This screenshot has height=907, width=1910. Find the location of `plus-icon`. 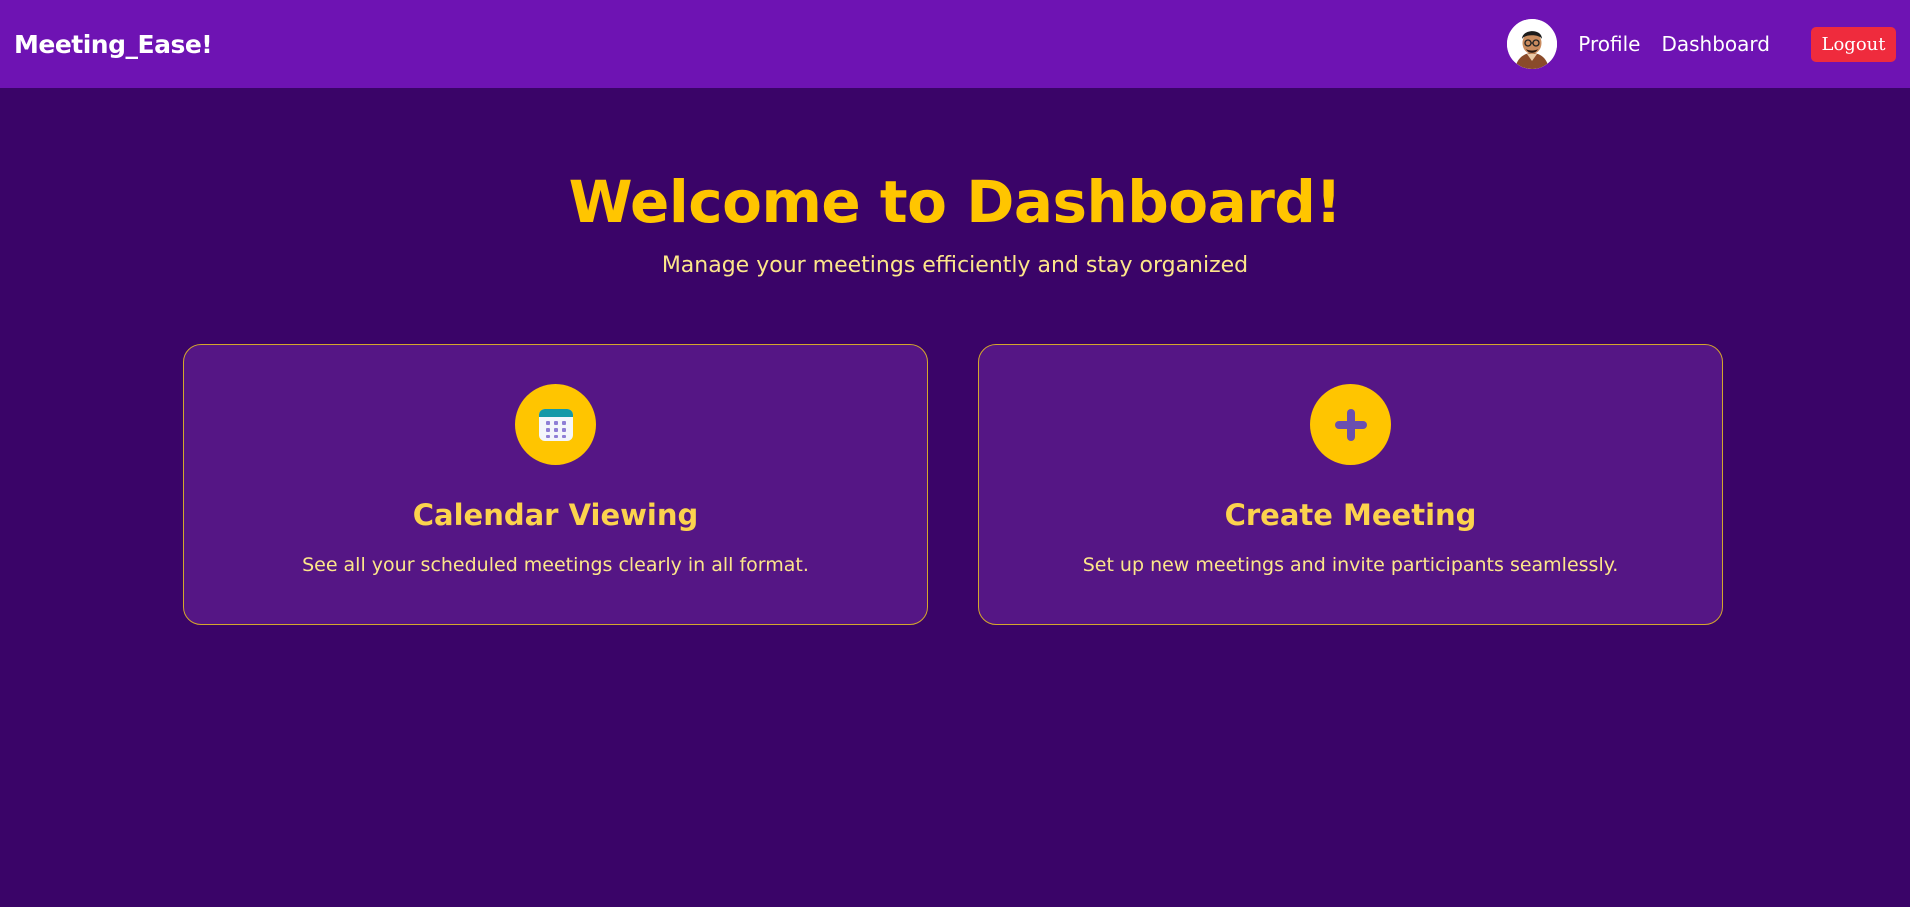

plus-icon is located at coordinates (1350, 424).